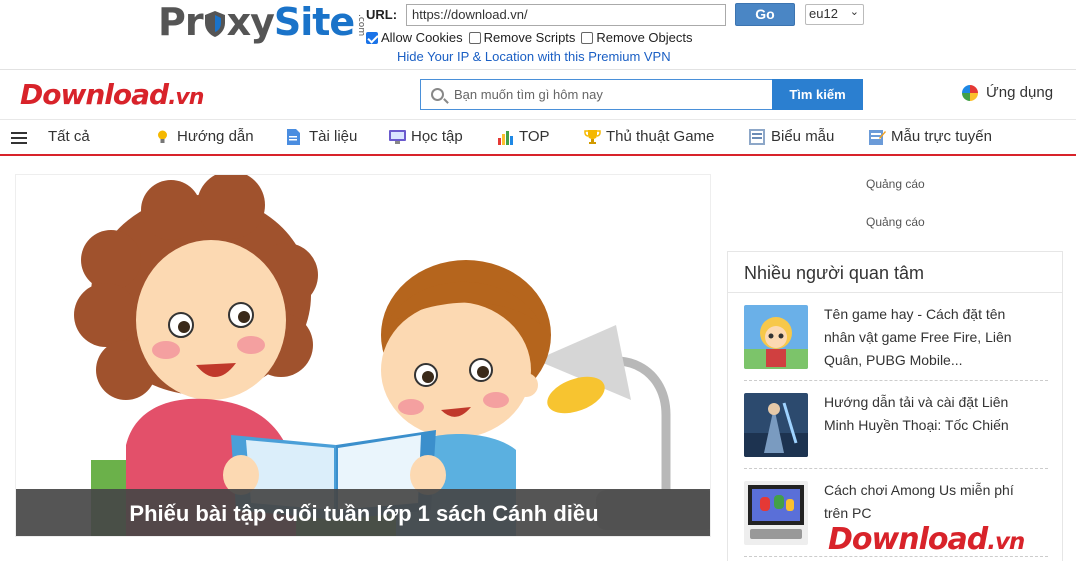 This screenshot has width=1076, height=561. Describe the element at coordinates (644, 37) in the screenshot. I see `remove-objects-label: Remove Objects` at that location.